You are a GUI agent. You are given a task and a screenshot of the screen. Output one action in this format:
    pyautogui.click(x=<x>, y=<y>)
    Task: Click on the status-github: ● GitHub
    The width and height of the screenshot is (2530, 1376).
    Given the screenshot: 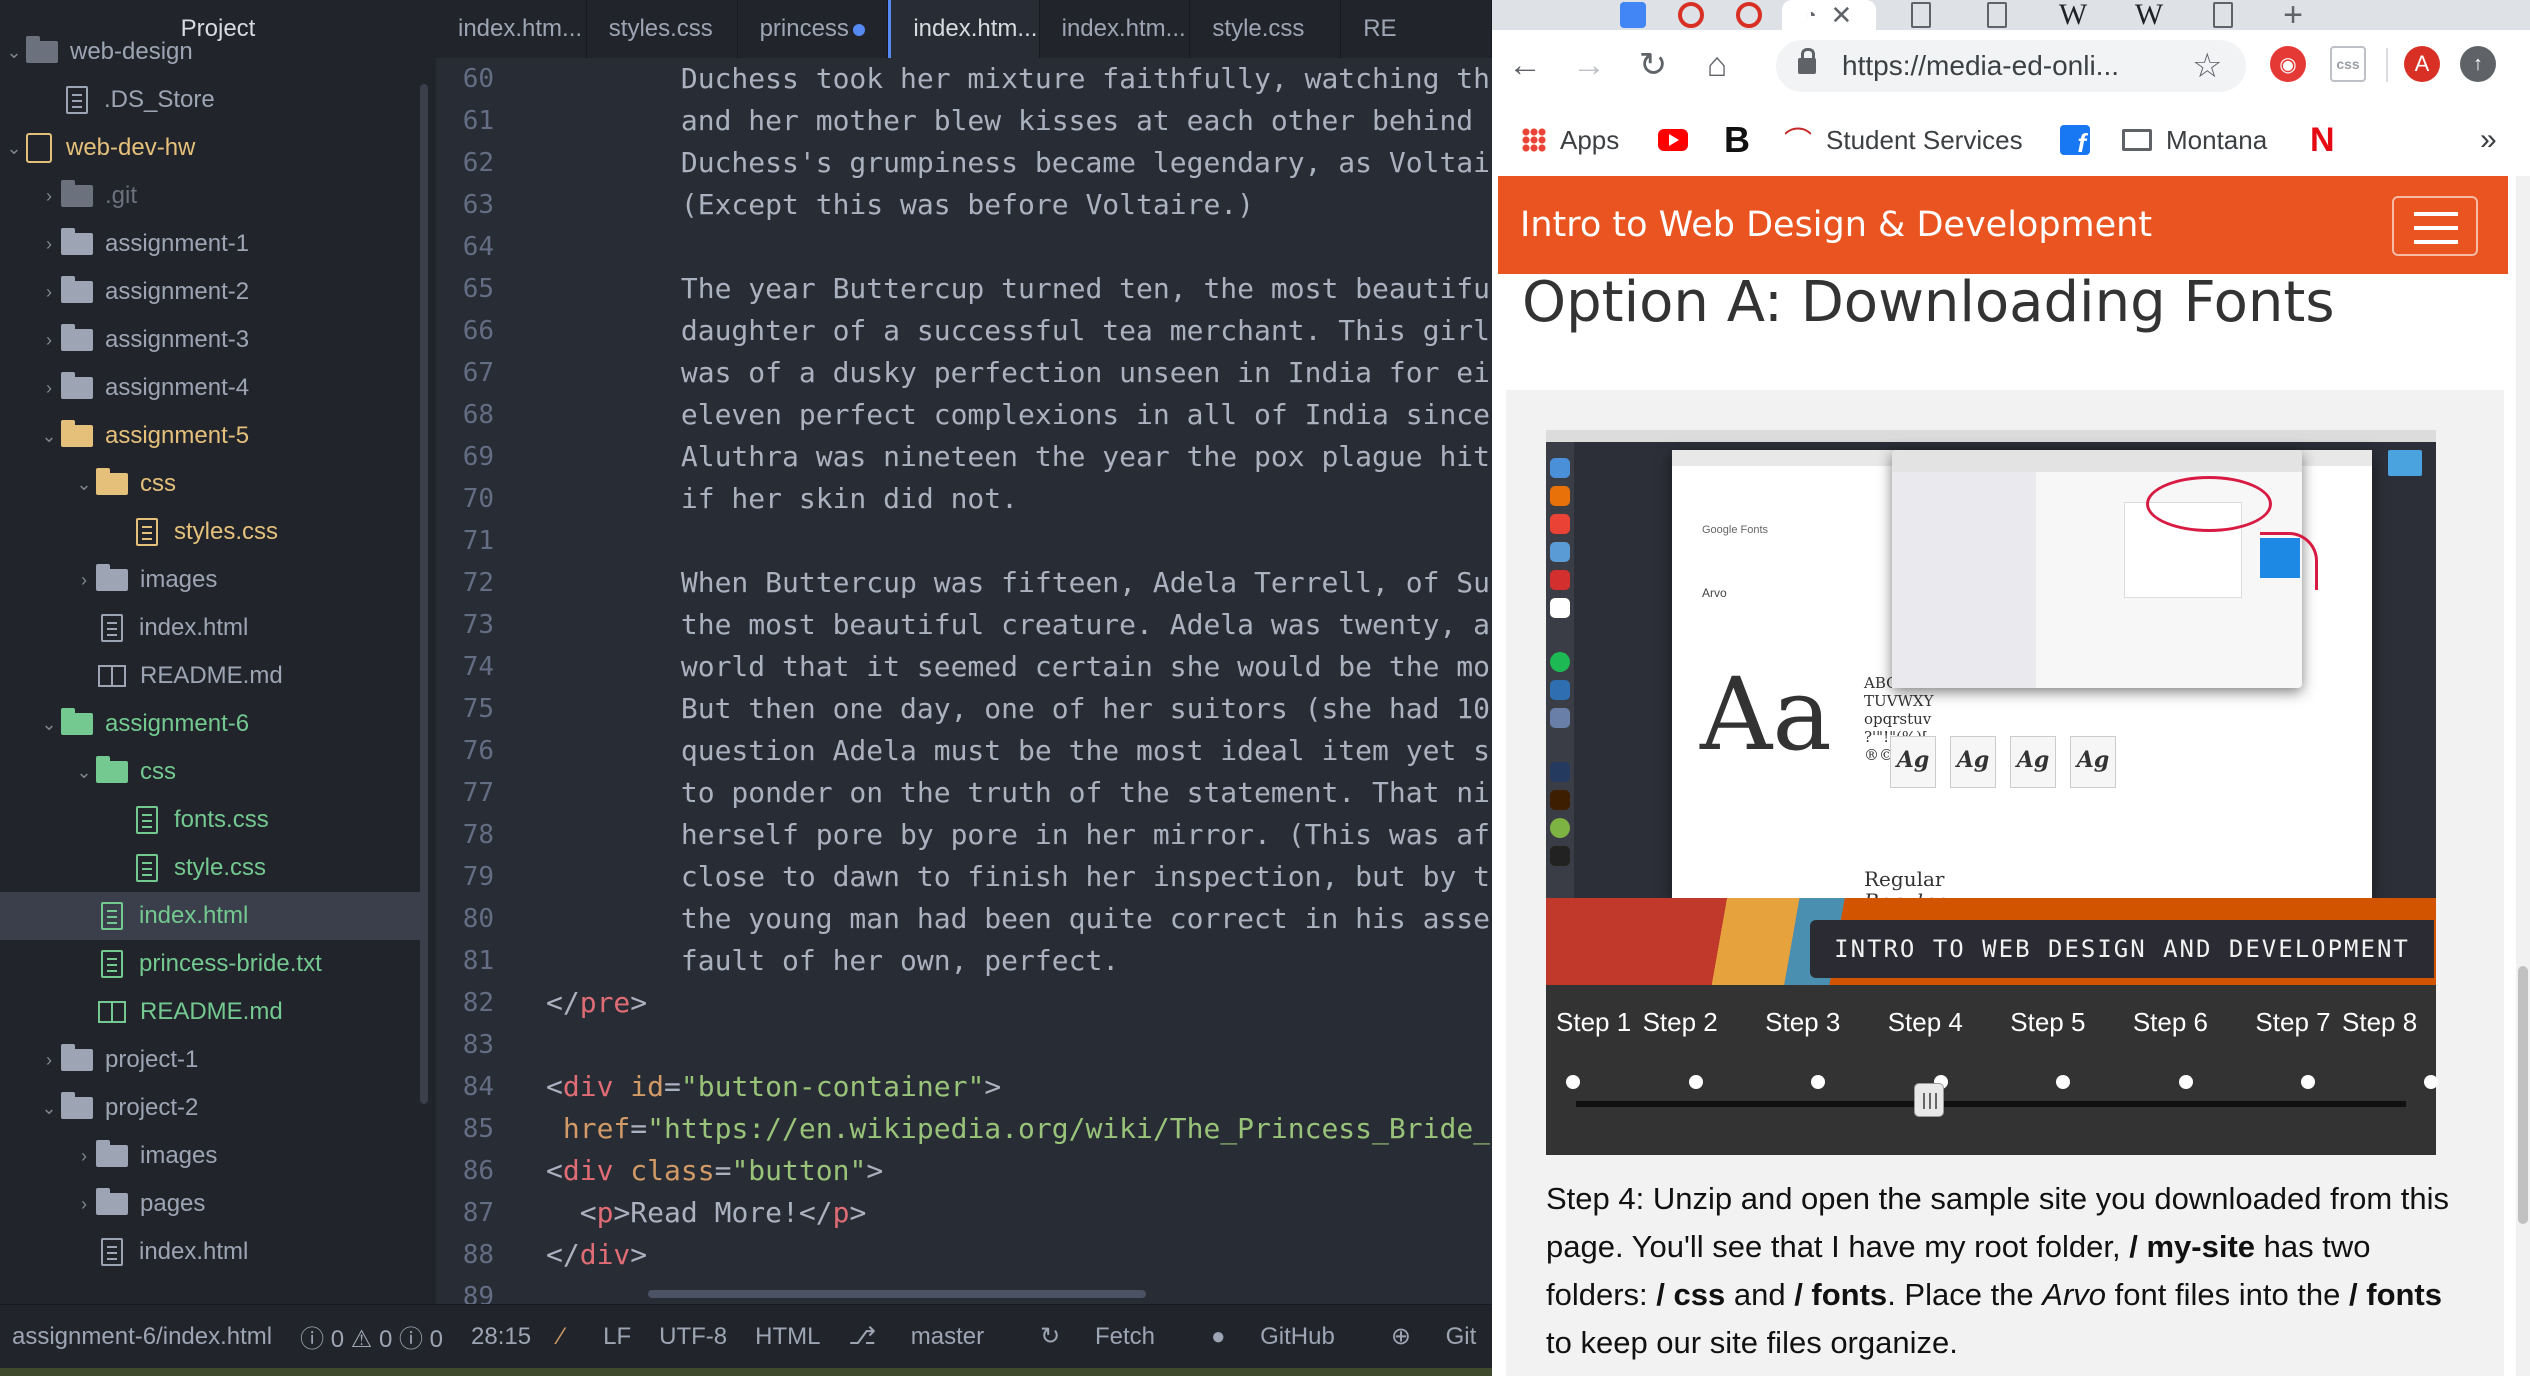 What is the action you would take?
    pyautogui.click(x=1287, y=1337)
    